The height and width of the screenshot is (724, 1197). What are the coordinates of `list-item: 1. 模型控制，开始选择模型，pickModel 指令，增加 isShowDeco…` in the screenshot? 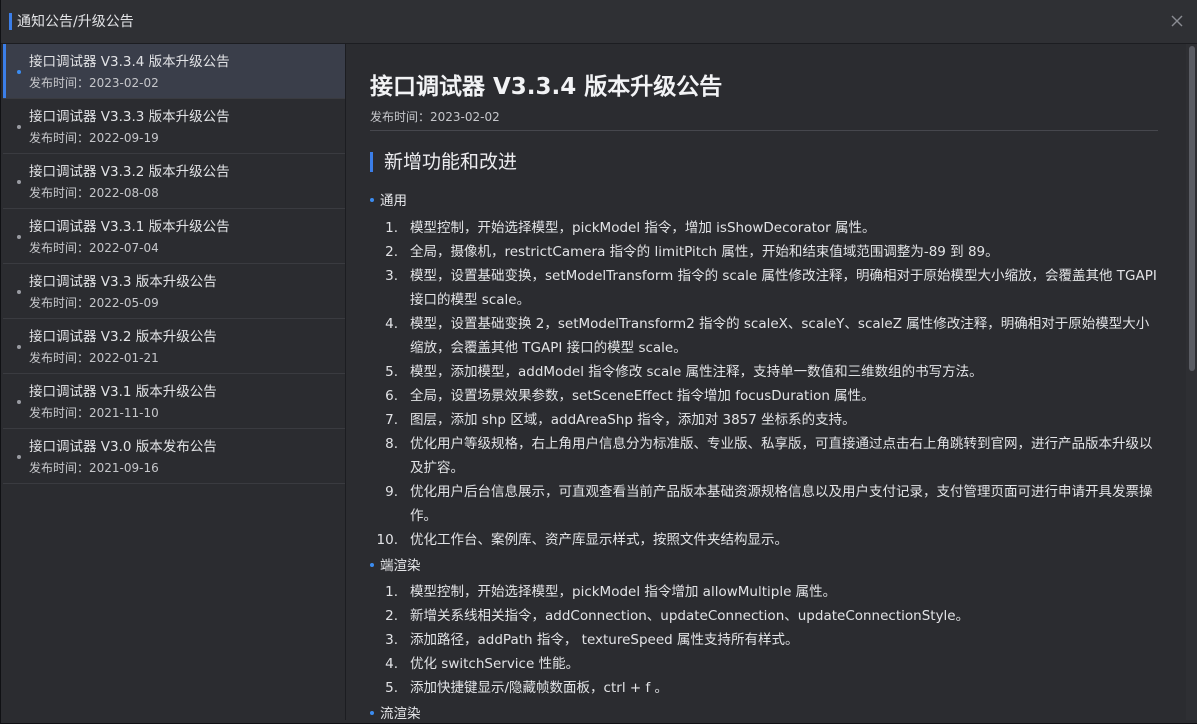 It's located at (630, 228).